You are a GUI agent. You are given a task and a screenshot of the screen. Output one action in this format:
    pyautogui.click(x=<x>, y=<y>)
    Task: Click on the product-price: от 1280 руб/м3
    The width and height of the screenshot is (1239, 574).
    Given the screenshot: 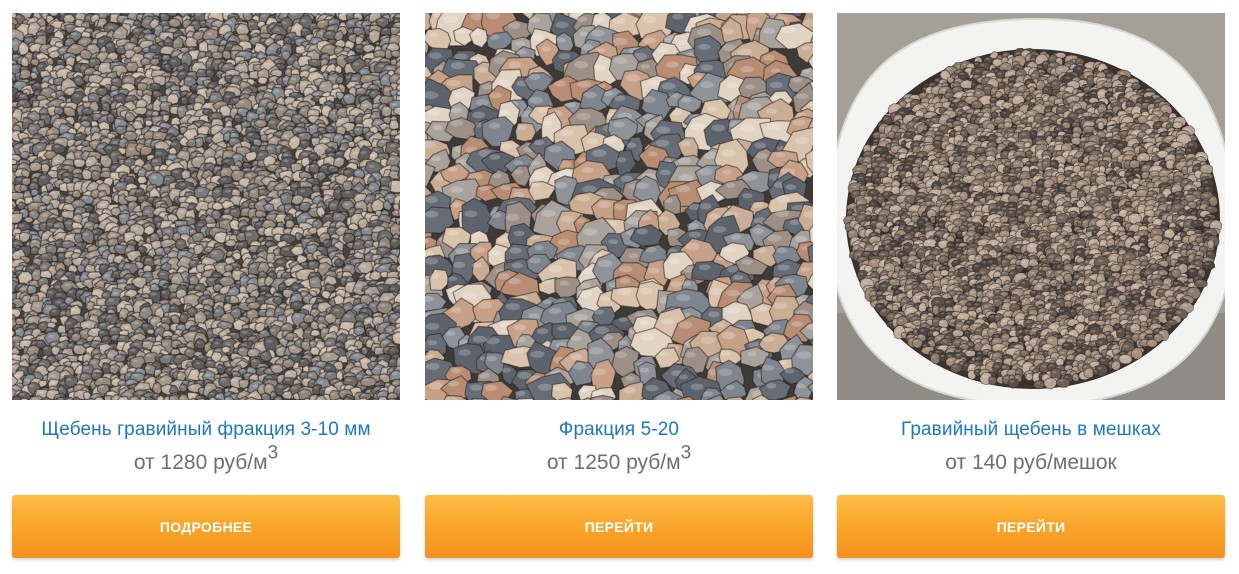 What is the action you would take?
    pyautogui.click(x=206, y=460)
    